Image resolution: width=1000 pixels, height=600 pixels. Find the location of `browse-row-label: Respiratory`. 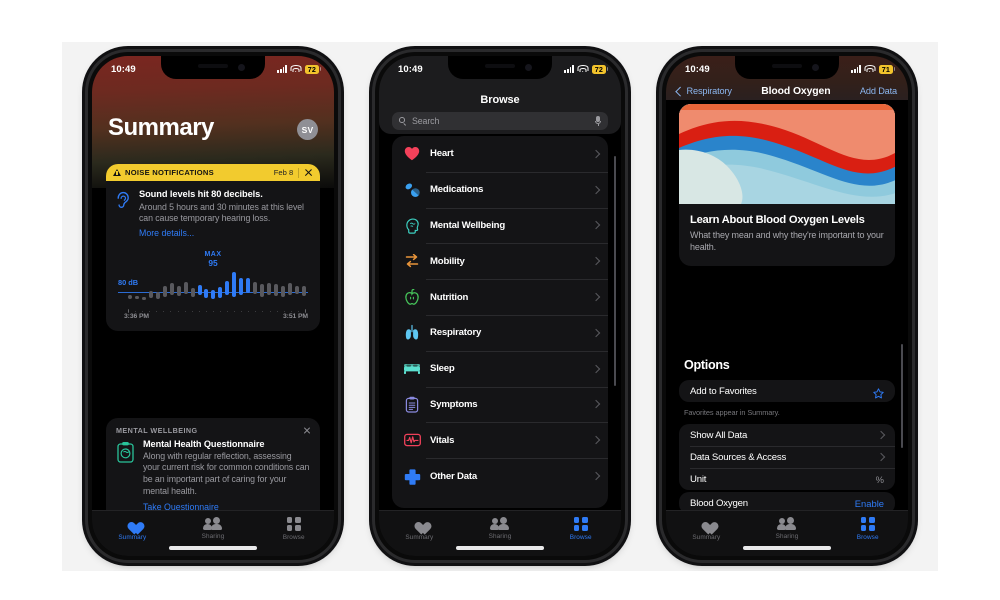

browse-row-label: Respiratory is located at coordinates (456, 333).